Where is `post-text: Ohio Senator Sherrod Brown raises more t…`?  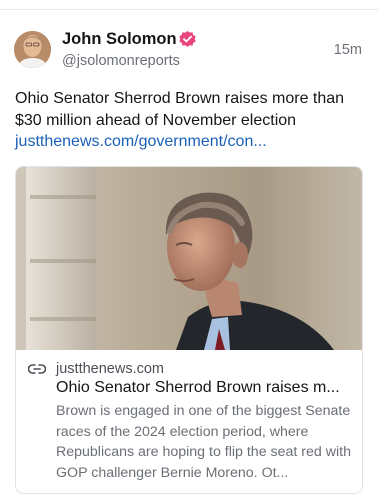
post-text: Ohio Senator Sherrod Brown raises more t… is located at coordinates (180, 109).